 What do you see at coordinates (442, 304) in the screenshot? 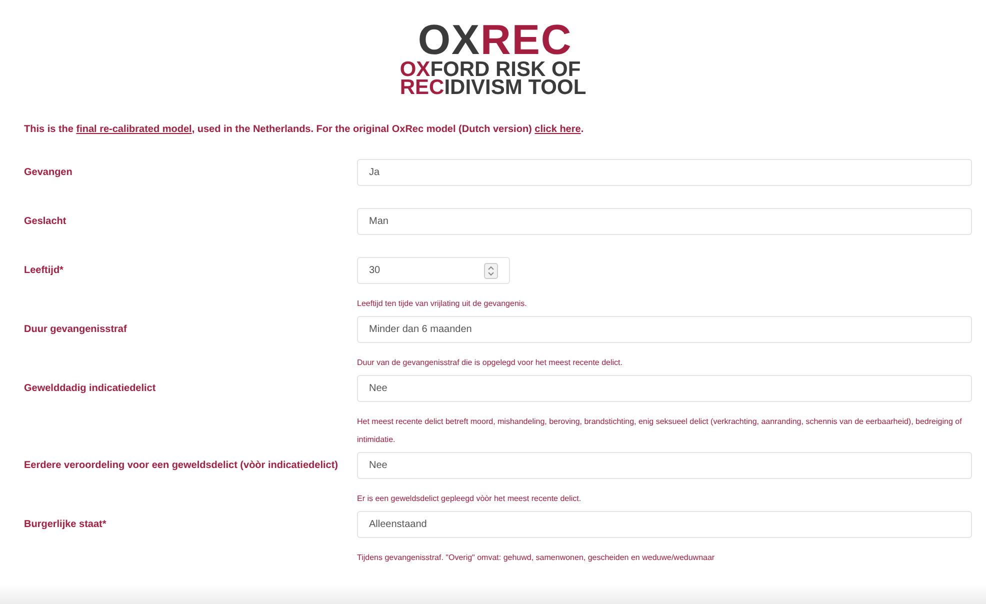
I see `help-text: Leeftijd ten tijde van vrijlating uit de gevangenis.` at bounding box center [442, 304].